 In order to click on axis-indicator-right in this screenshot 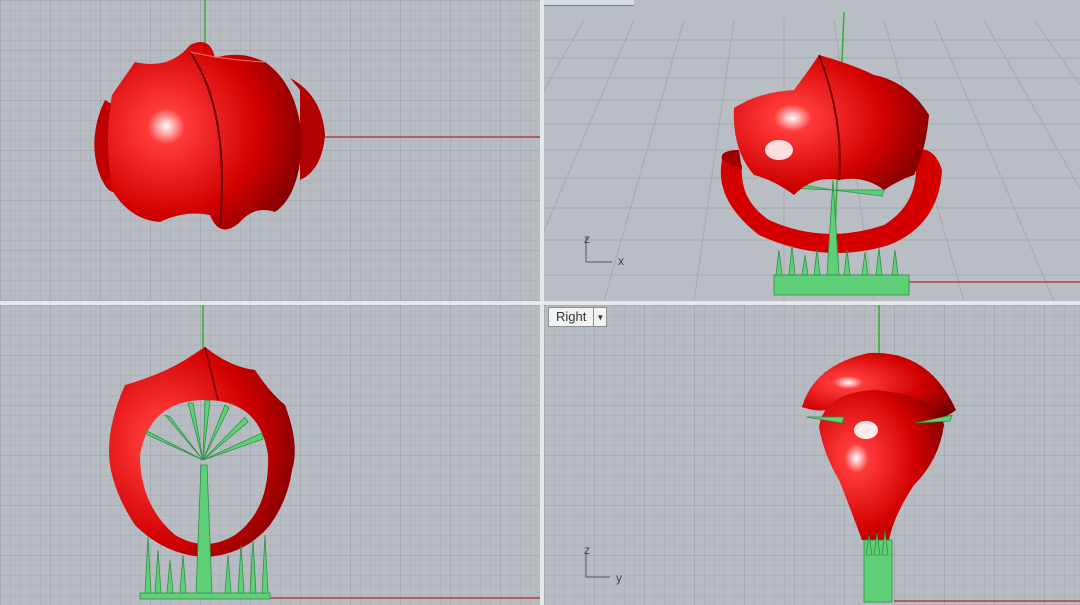, I will do `click(597, 564)`.